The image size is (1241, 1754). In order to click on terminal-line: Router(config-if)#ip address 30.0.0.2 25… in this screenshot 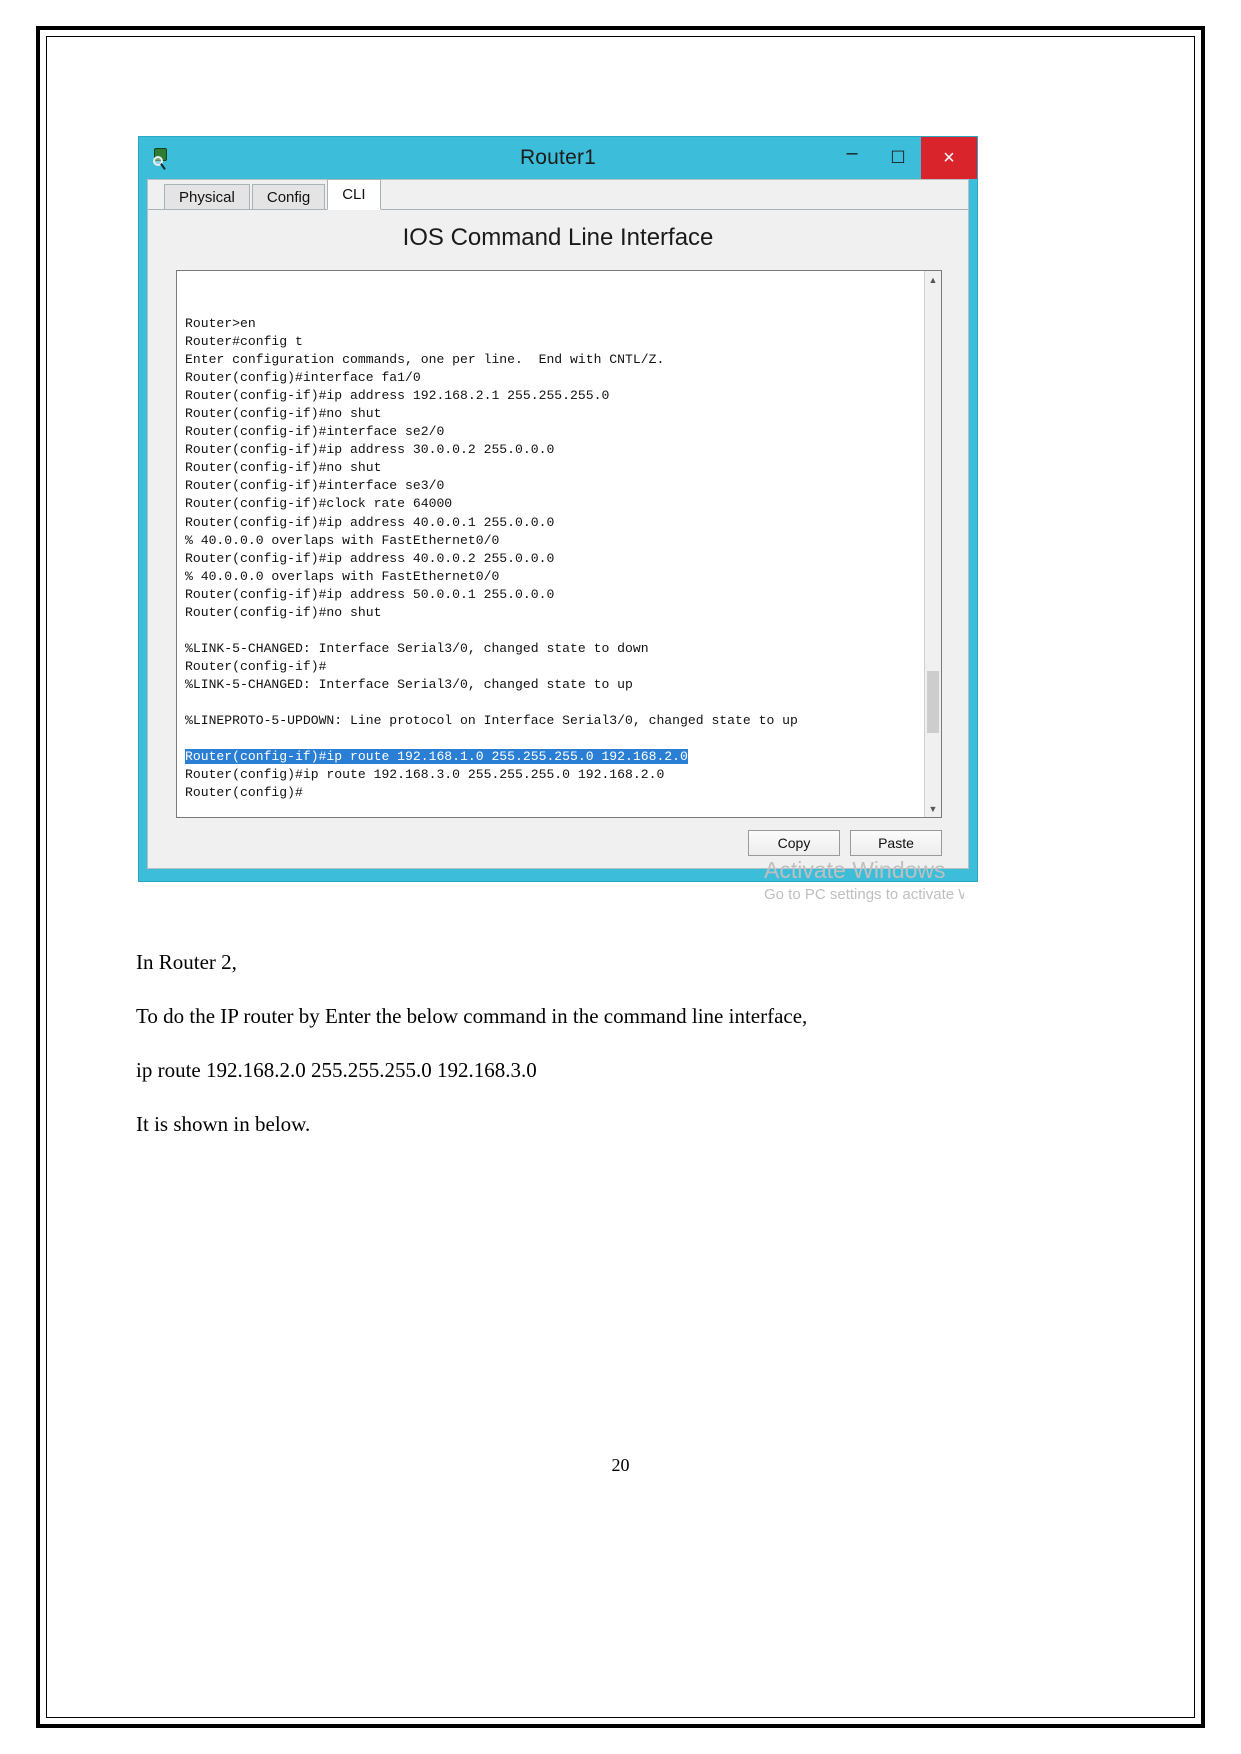, I will do `click(370, 450)`.